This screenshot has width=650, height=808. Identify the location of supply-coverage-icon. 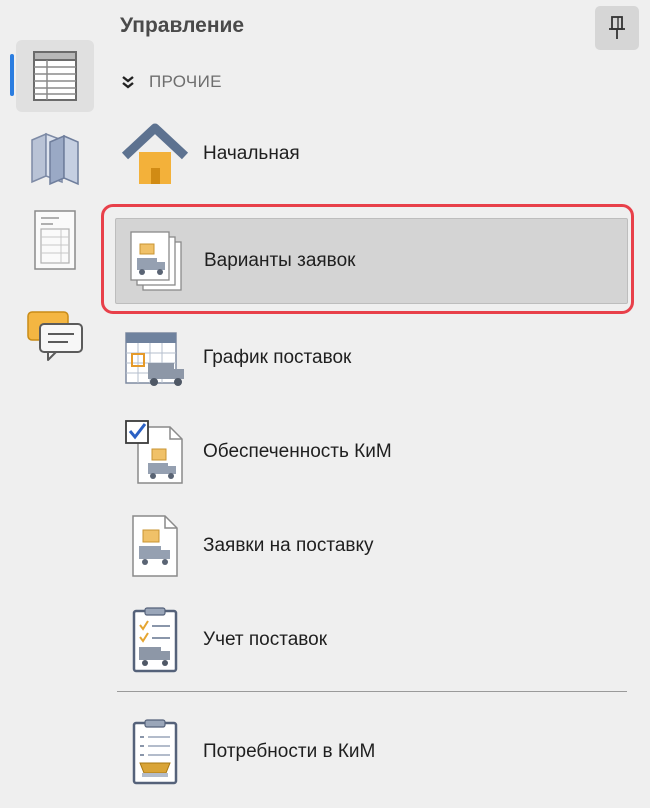
(154, 452).